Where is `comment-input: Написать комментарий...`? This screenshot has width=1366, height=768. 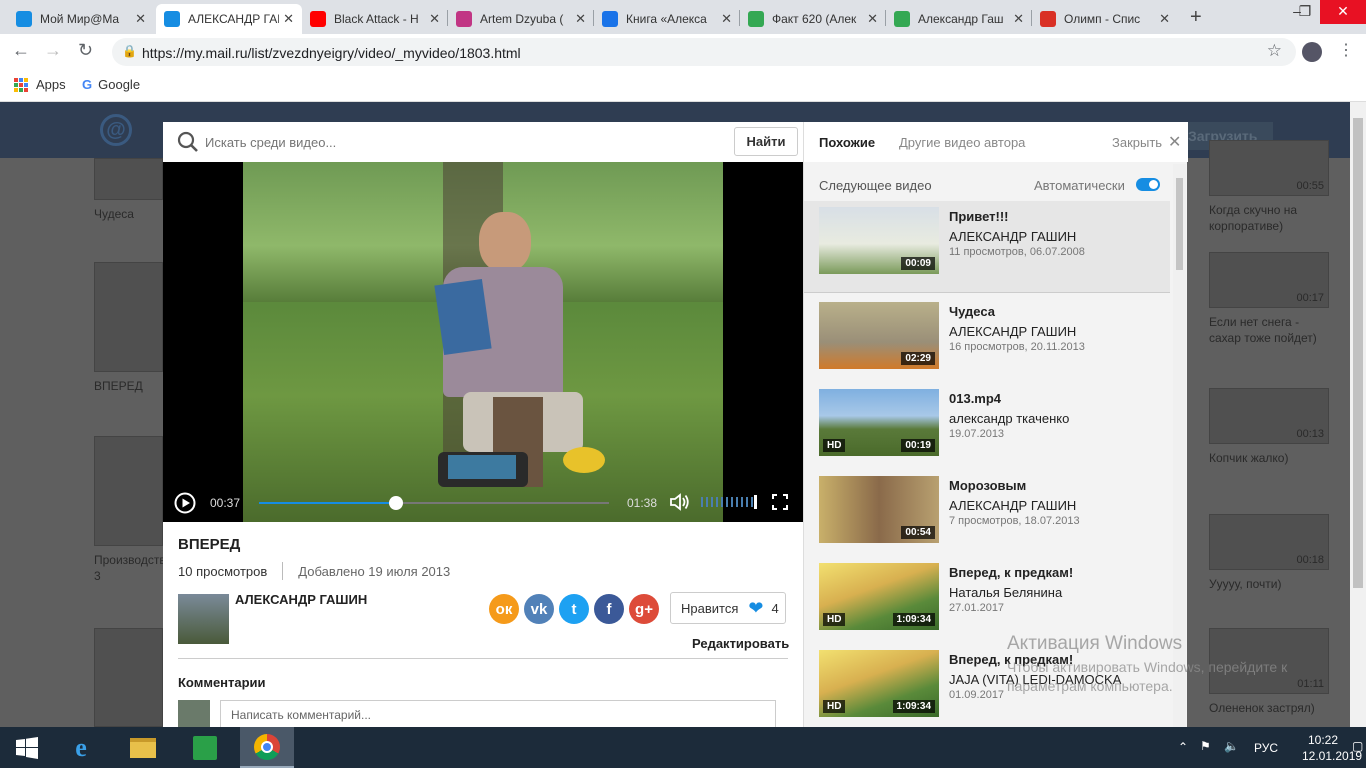 comment-input: Написать комментарий... is located at coordinates (498, 715).